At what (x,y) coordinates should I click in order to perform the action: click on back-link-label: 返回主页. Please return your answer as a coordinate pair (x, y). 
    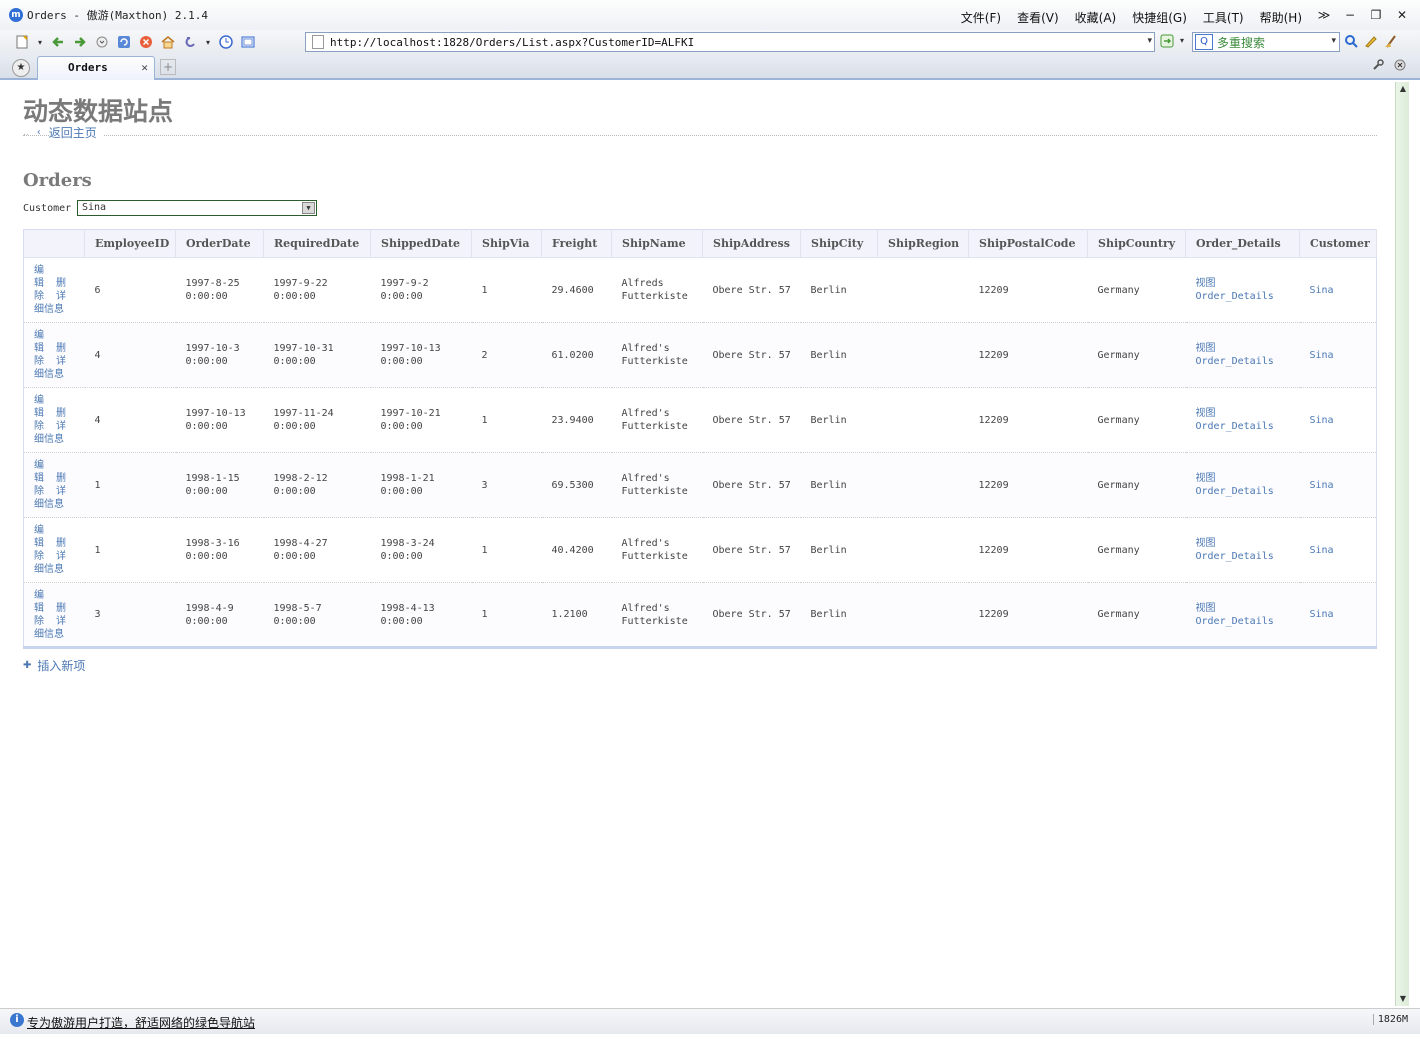
    Looking at the image, I should click on (75, 132).